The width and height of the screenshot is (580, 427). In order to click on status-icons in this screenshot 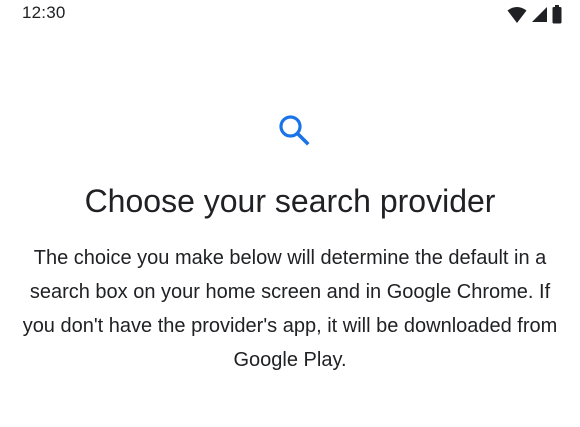, I will do `click(534, 14)`.